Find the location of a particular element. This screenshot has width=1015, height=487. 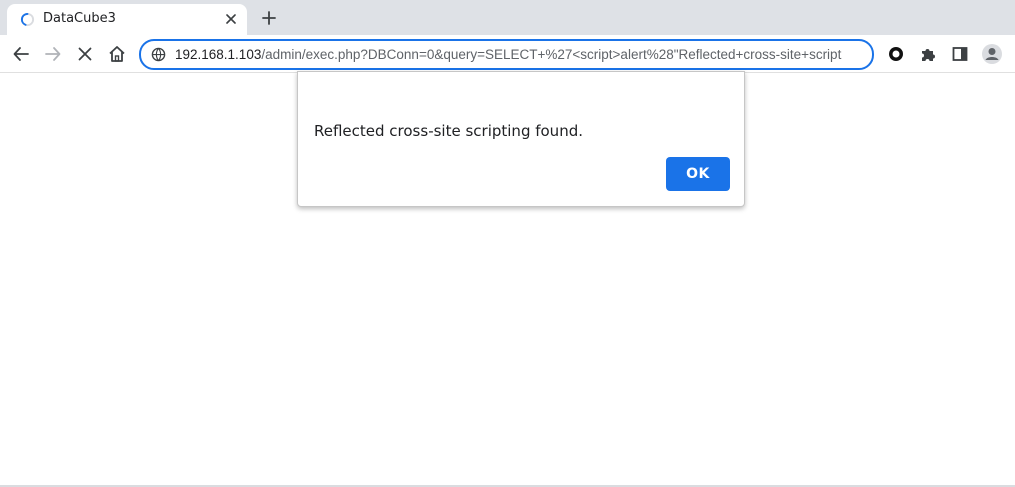

forward-arrow-icon is located at coordinates (53, 54).